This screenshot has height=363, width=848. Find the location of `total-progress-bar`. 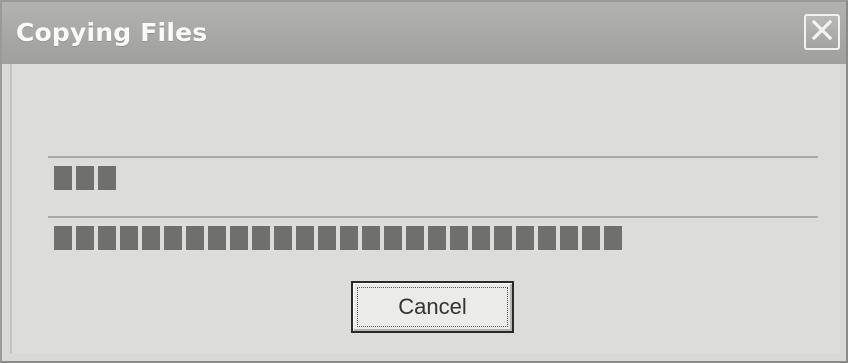

total-progress-bar is located at coordinates (433, 234).